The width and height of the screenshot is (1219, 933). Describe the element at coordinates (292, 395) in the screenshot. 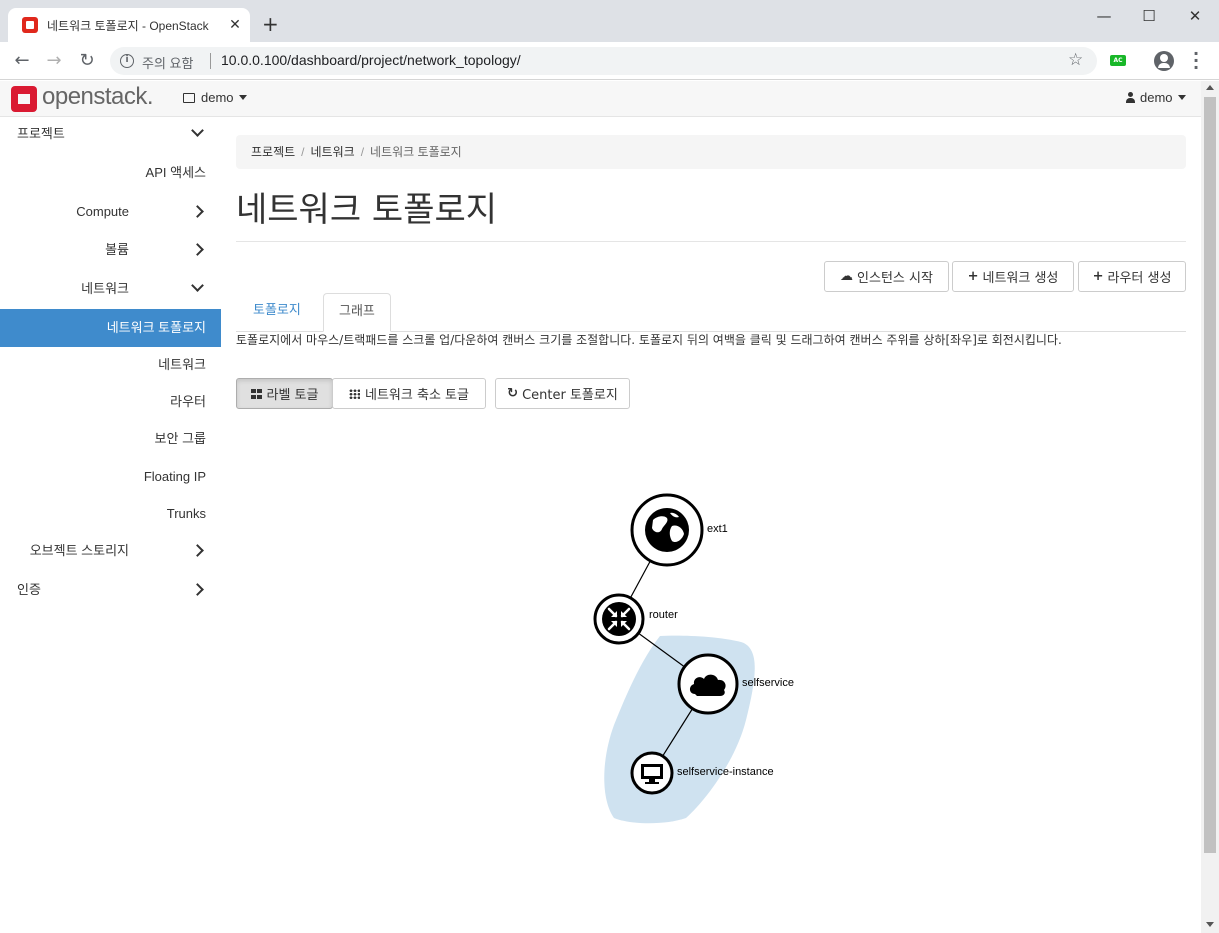

I see `toggle-labels-label: 라벨 토글` at that location.